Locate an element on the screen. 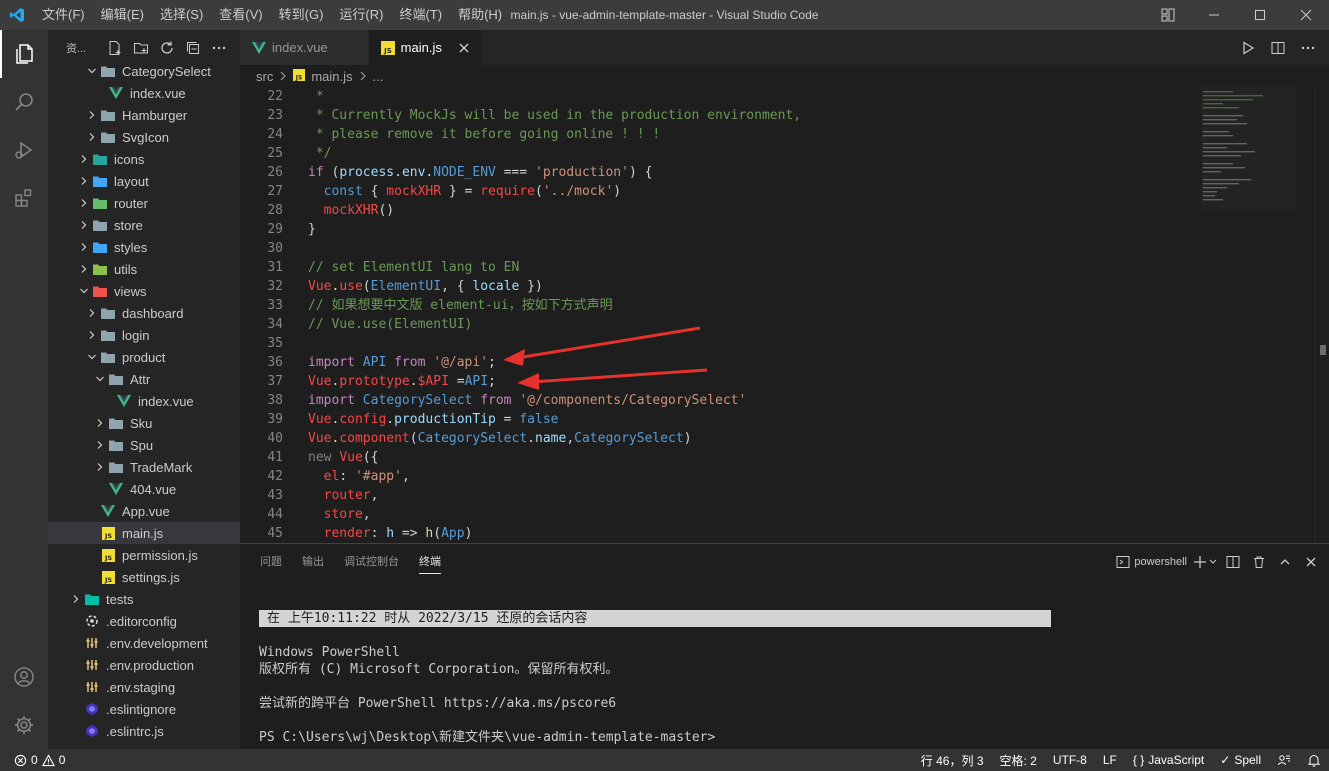 This screenshot has height=771, width=1329. tree-file: JS permission.js is located at coordinates (144, 555).